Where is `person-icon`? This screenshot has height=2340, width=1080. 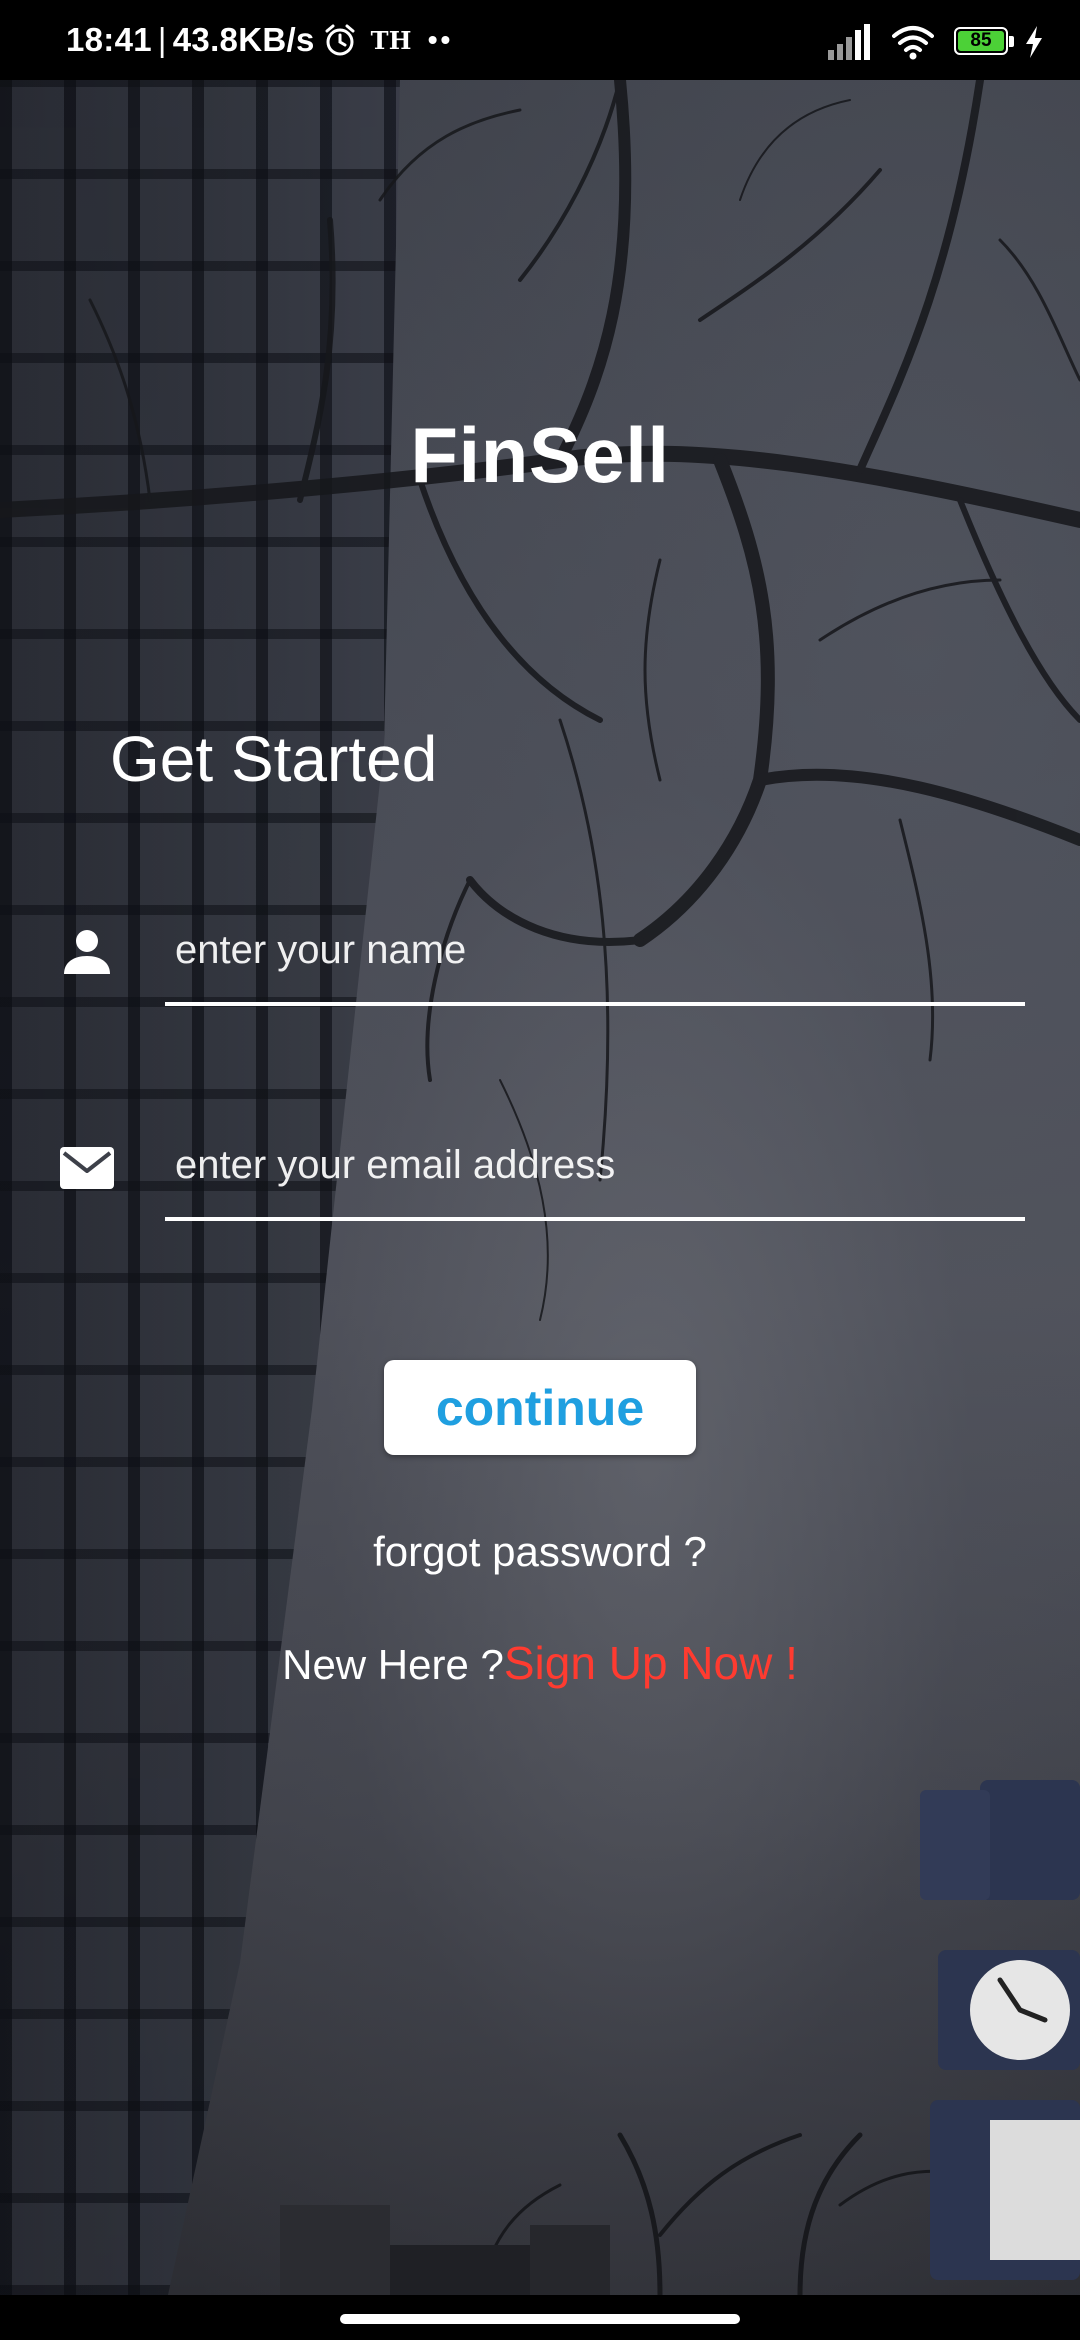 person-icon is located at coordinates (87, 952).